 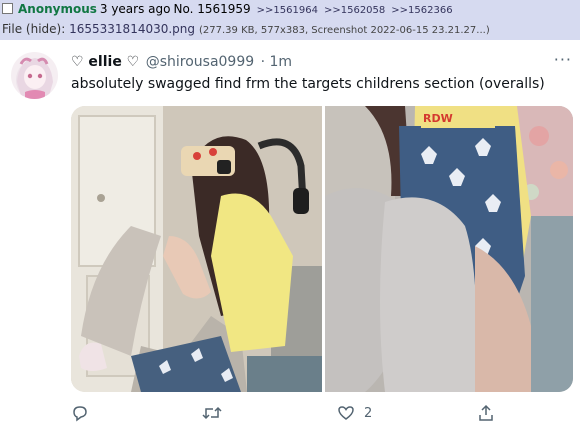 What do you see at coordinates (57, 9) in the screenshot?
I see `poster-name: Anonymous` at bounding box center [57, 9].